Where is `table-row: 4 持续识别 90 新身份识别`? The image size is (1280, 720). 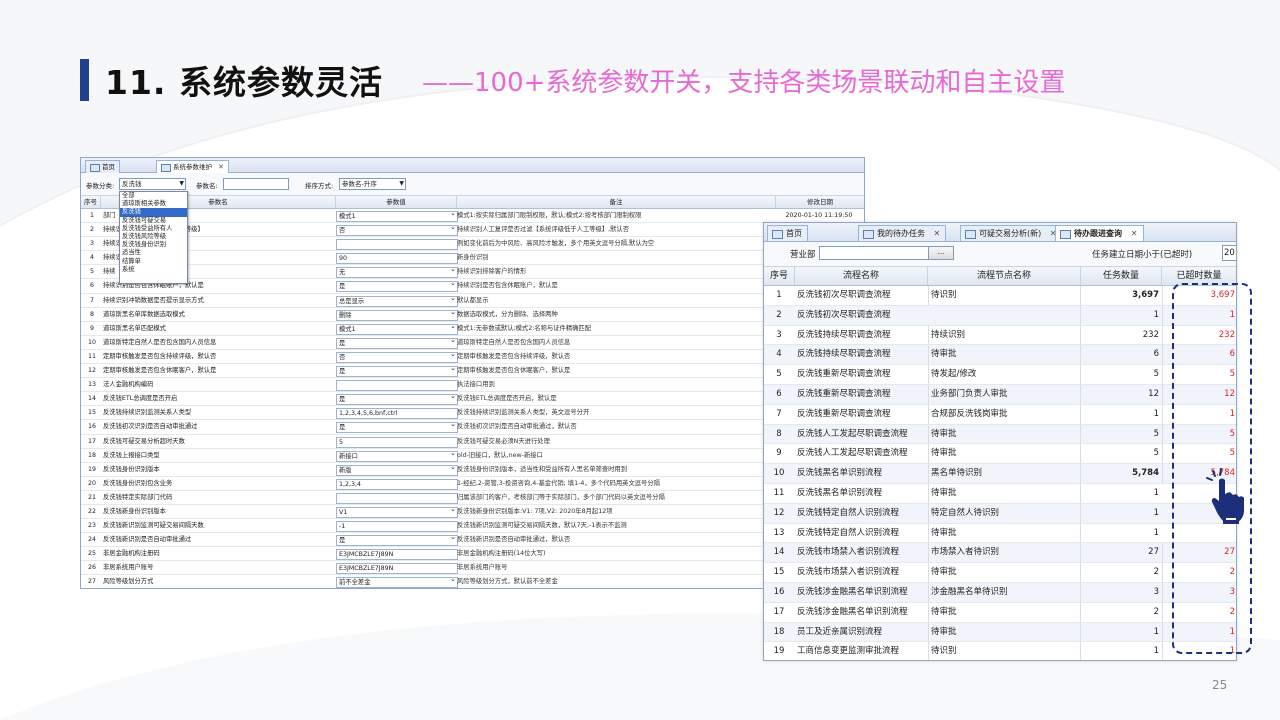 table-row: 4 持续识别 90 新身份识别 is located at coordinates (472, 258).